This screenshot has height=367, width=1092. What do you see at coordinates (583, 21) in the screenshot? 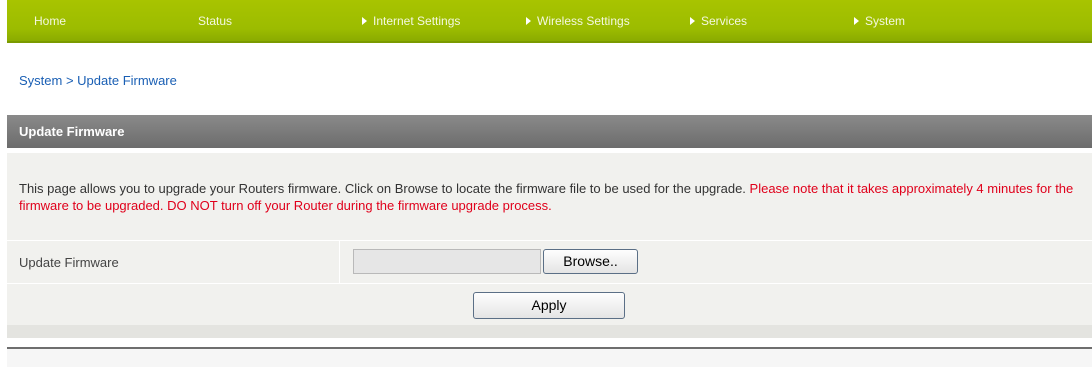
I see `nav-wireless-settings-label: Wireless Settings` at bounding box center [583, 21].